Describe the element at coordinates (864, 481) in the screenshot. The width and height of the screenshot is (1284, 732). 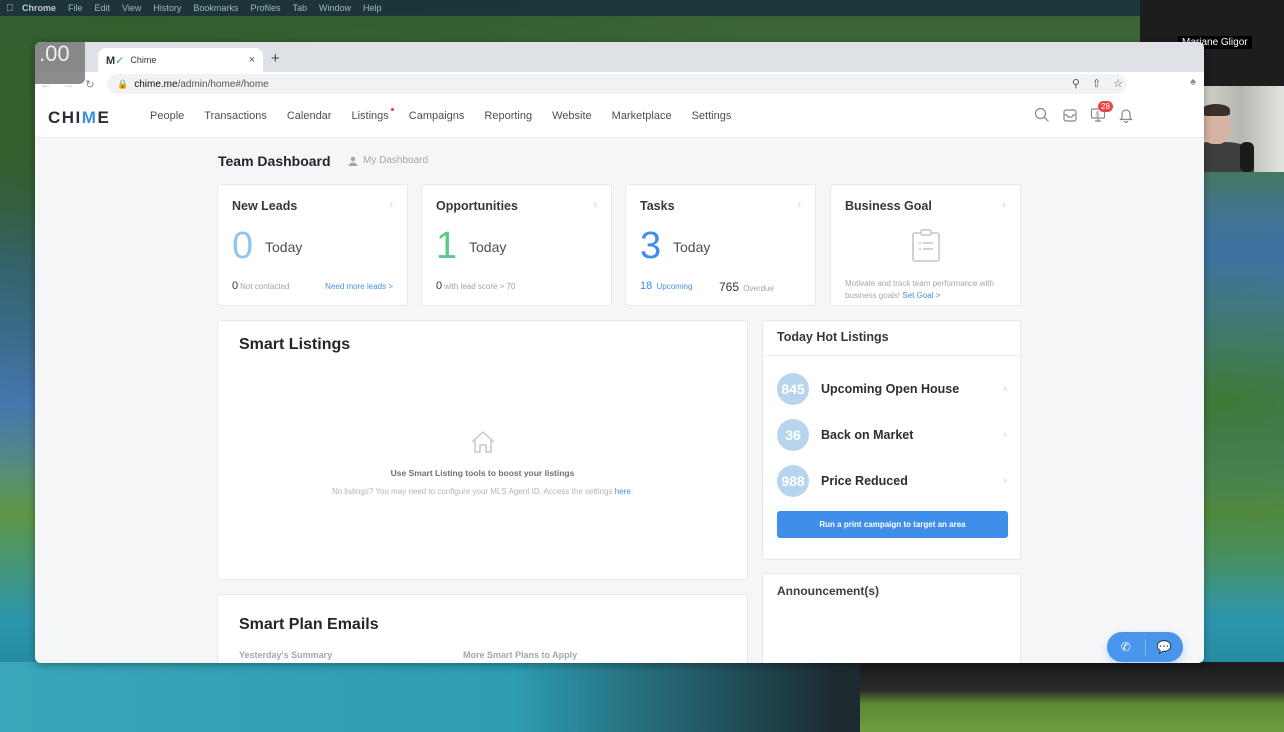
I see `row-label: Price Reduced` at that location.